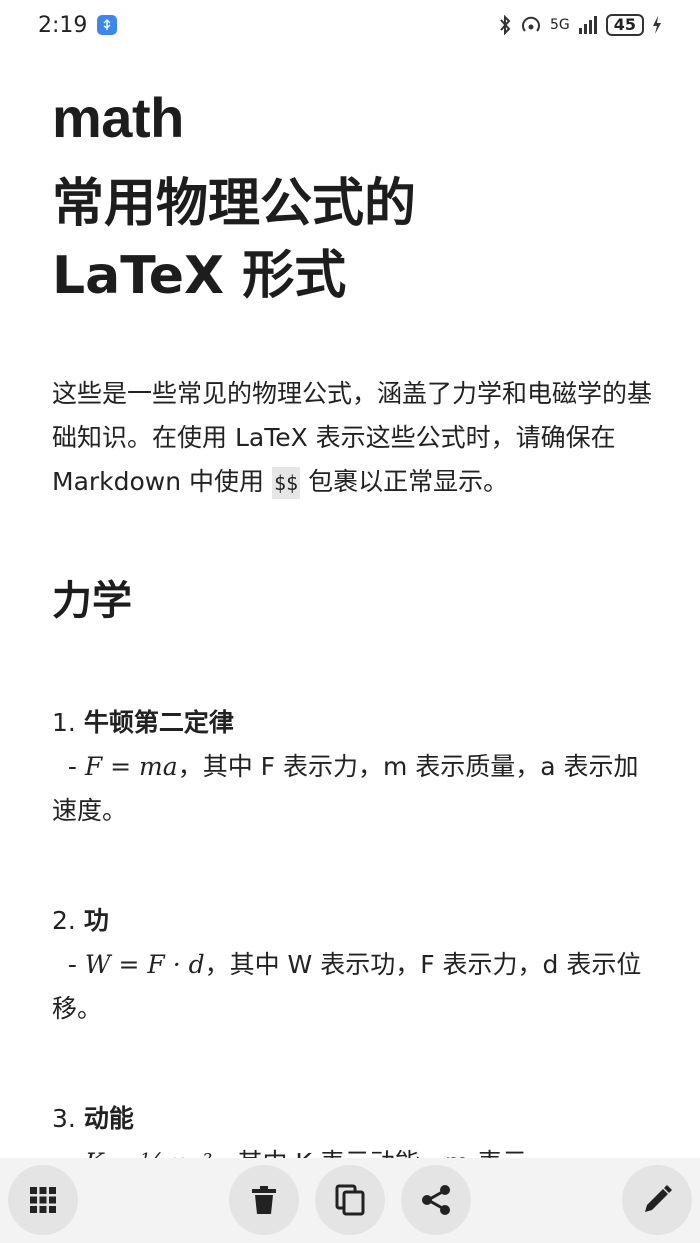  I want to click on doc-title: math, so click(118, 117).